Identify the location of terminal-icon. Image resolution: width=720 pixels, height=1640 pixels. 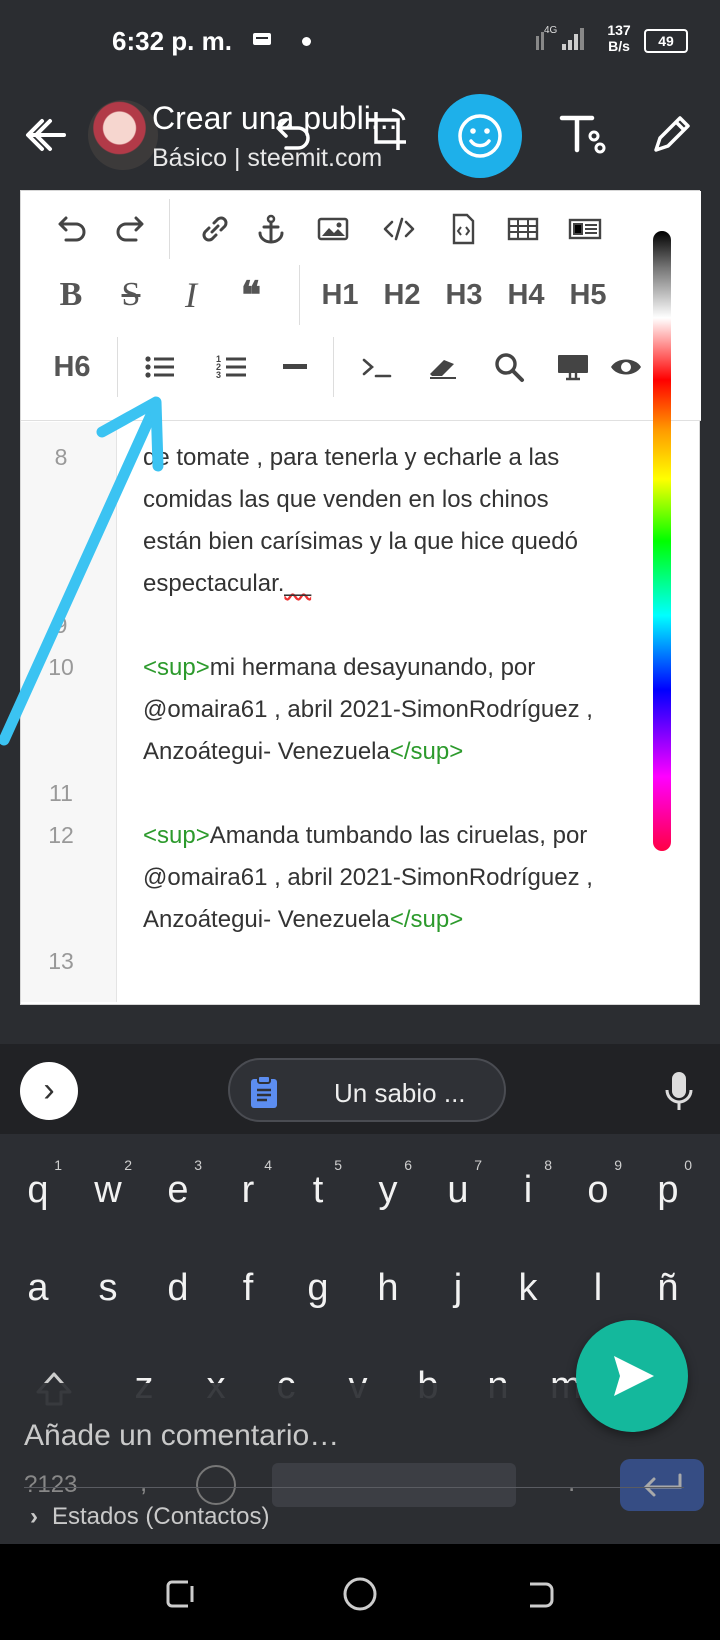
(377, 368).